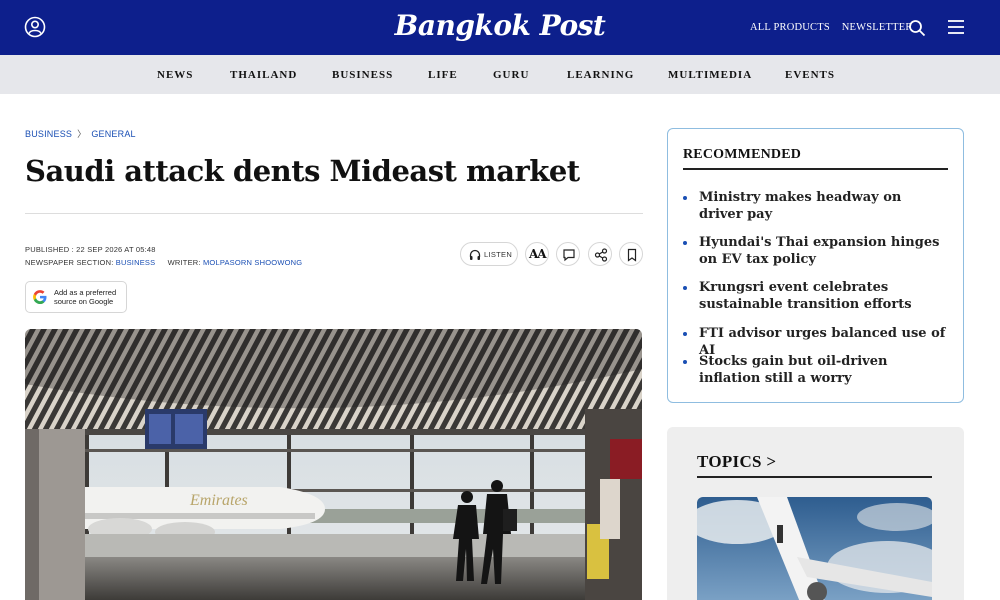  I want to click on font-size-icon: AA, so click(538, 254).